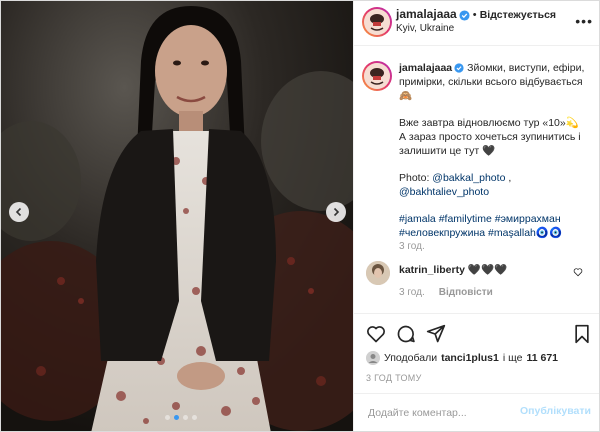 The height and width of the screenshot is (432, 600). Describe the element at coordinates (425, 68) in the screenshot. I see `caption-username-link: jamalajaaa` at that location.